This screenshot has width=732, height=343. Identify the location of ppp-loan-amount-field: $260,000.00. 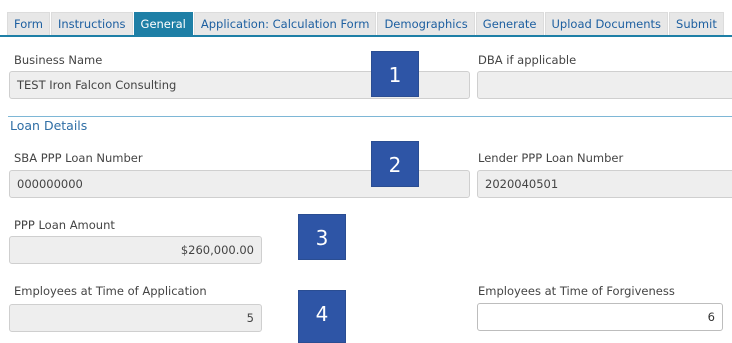
(135, 250).